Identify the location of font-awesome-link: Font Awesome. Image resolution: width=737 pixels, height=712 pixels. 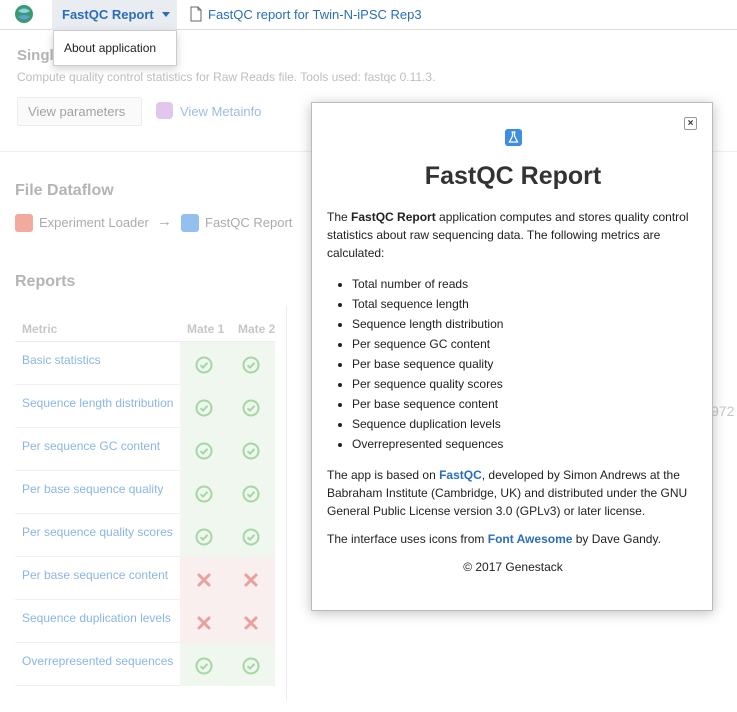
(530, 539).